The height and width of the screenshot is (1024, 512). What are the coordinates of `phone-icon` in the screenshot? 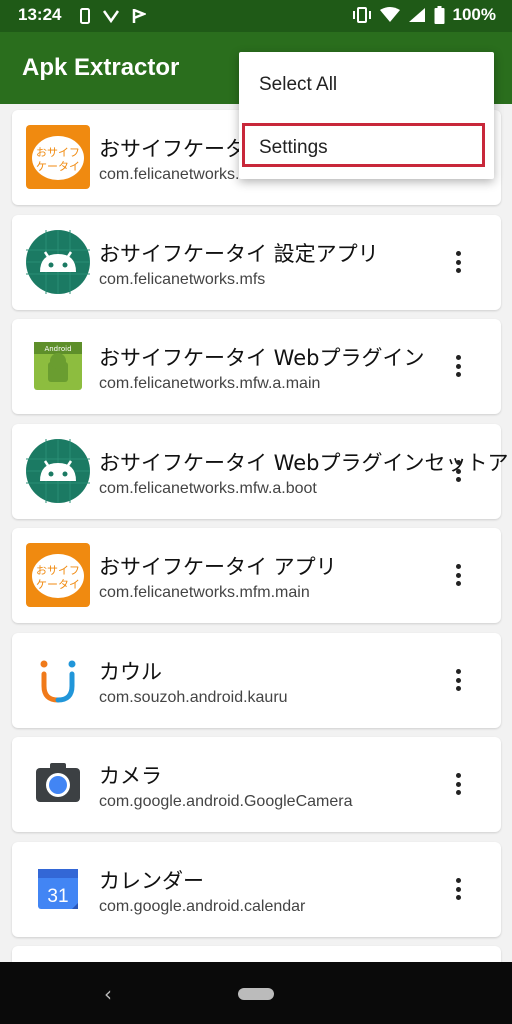 It's located at (85, 16).